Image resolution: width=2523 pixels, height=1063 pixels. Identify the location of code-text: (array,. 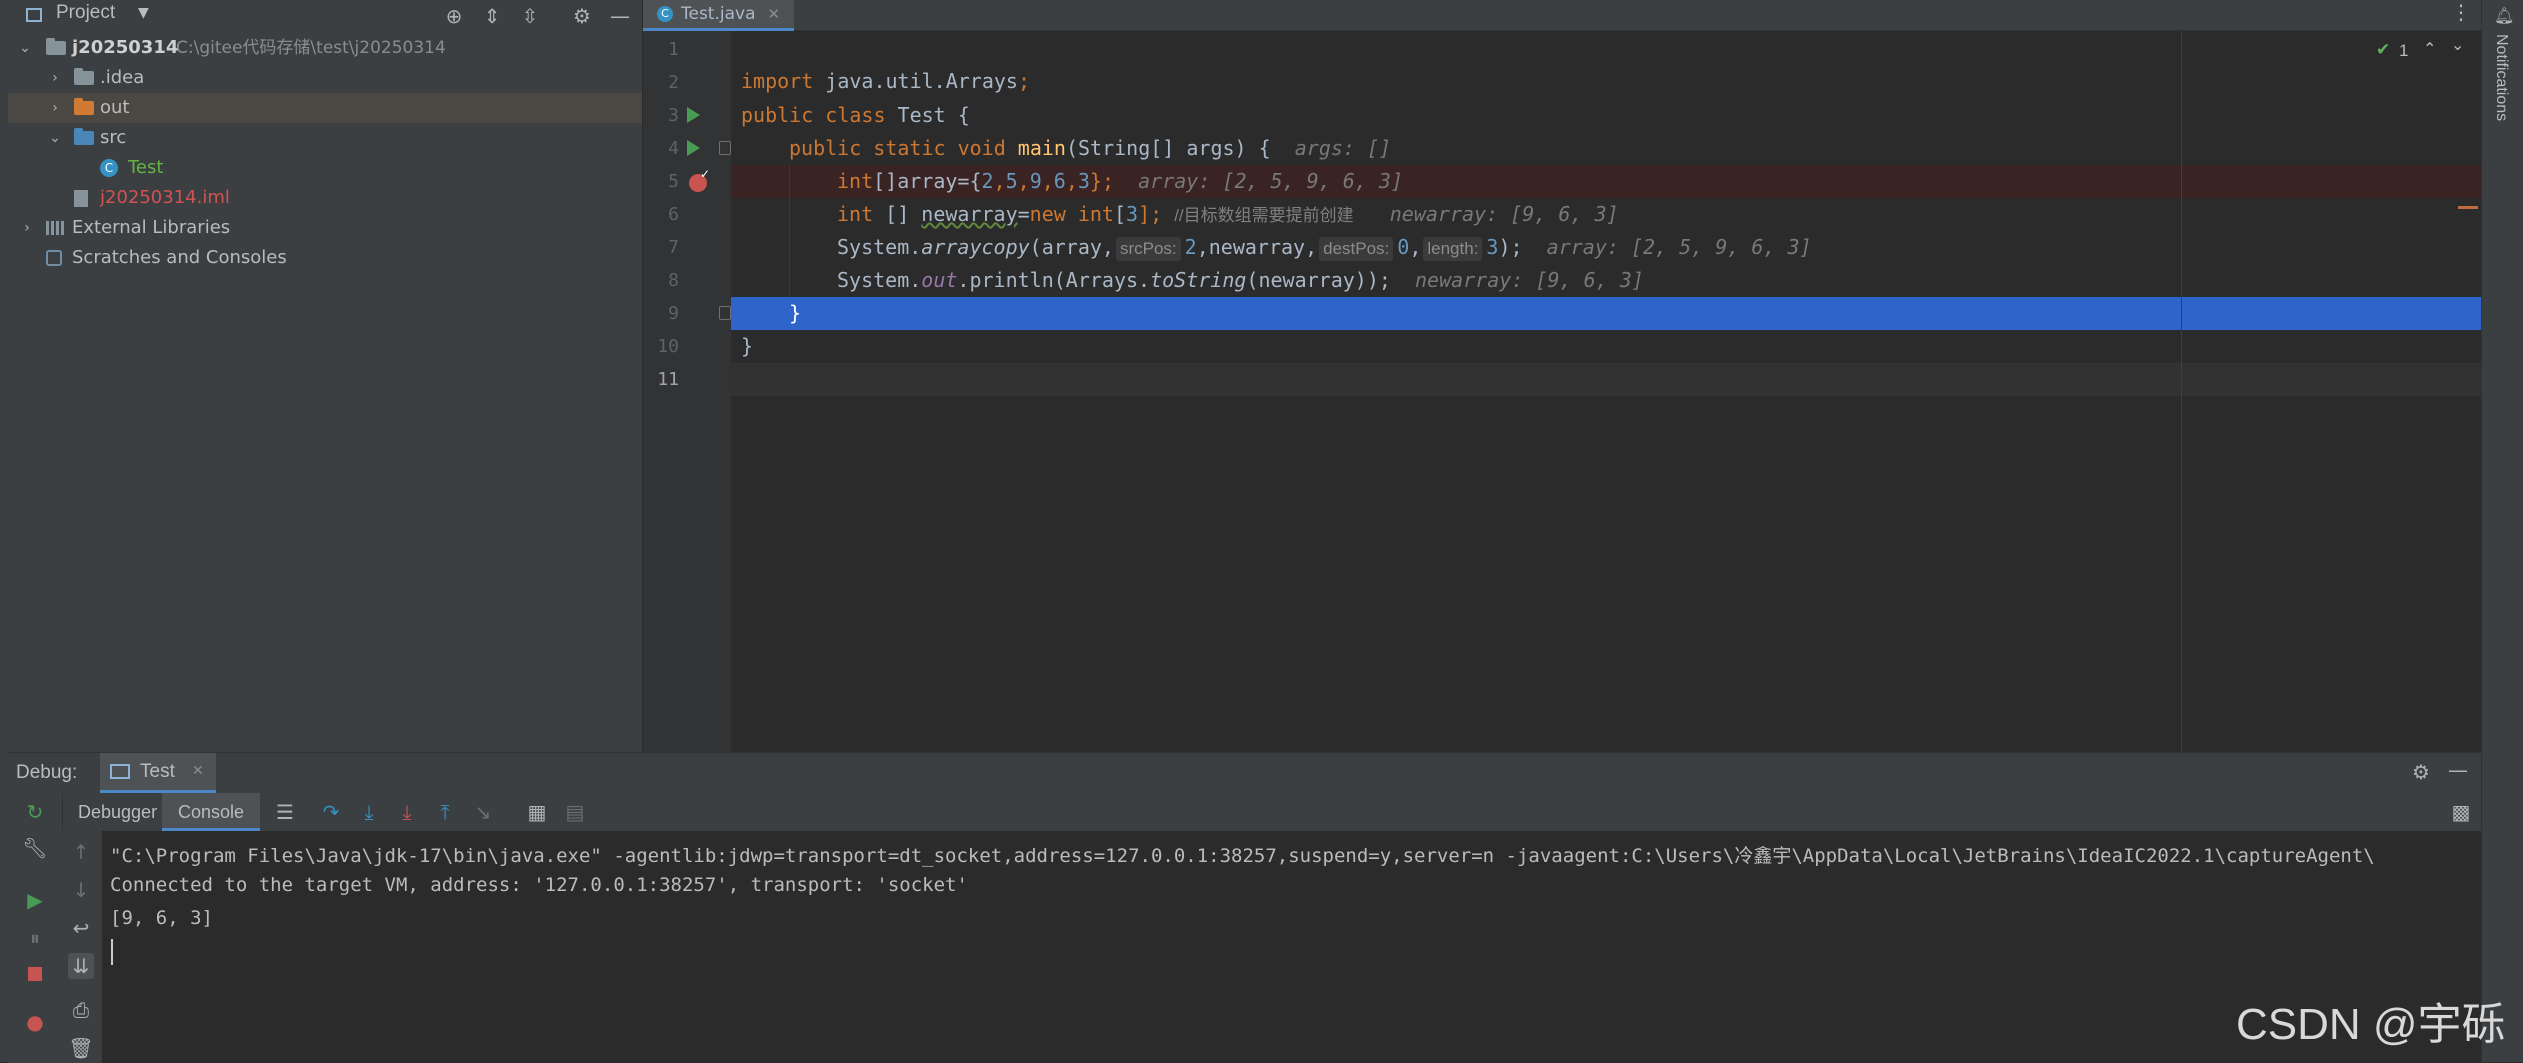
(1071, 247).